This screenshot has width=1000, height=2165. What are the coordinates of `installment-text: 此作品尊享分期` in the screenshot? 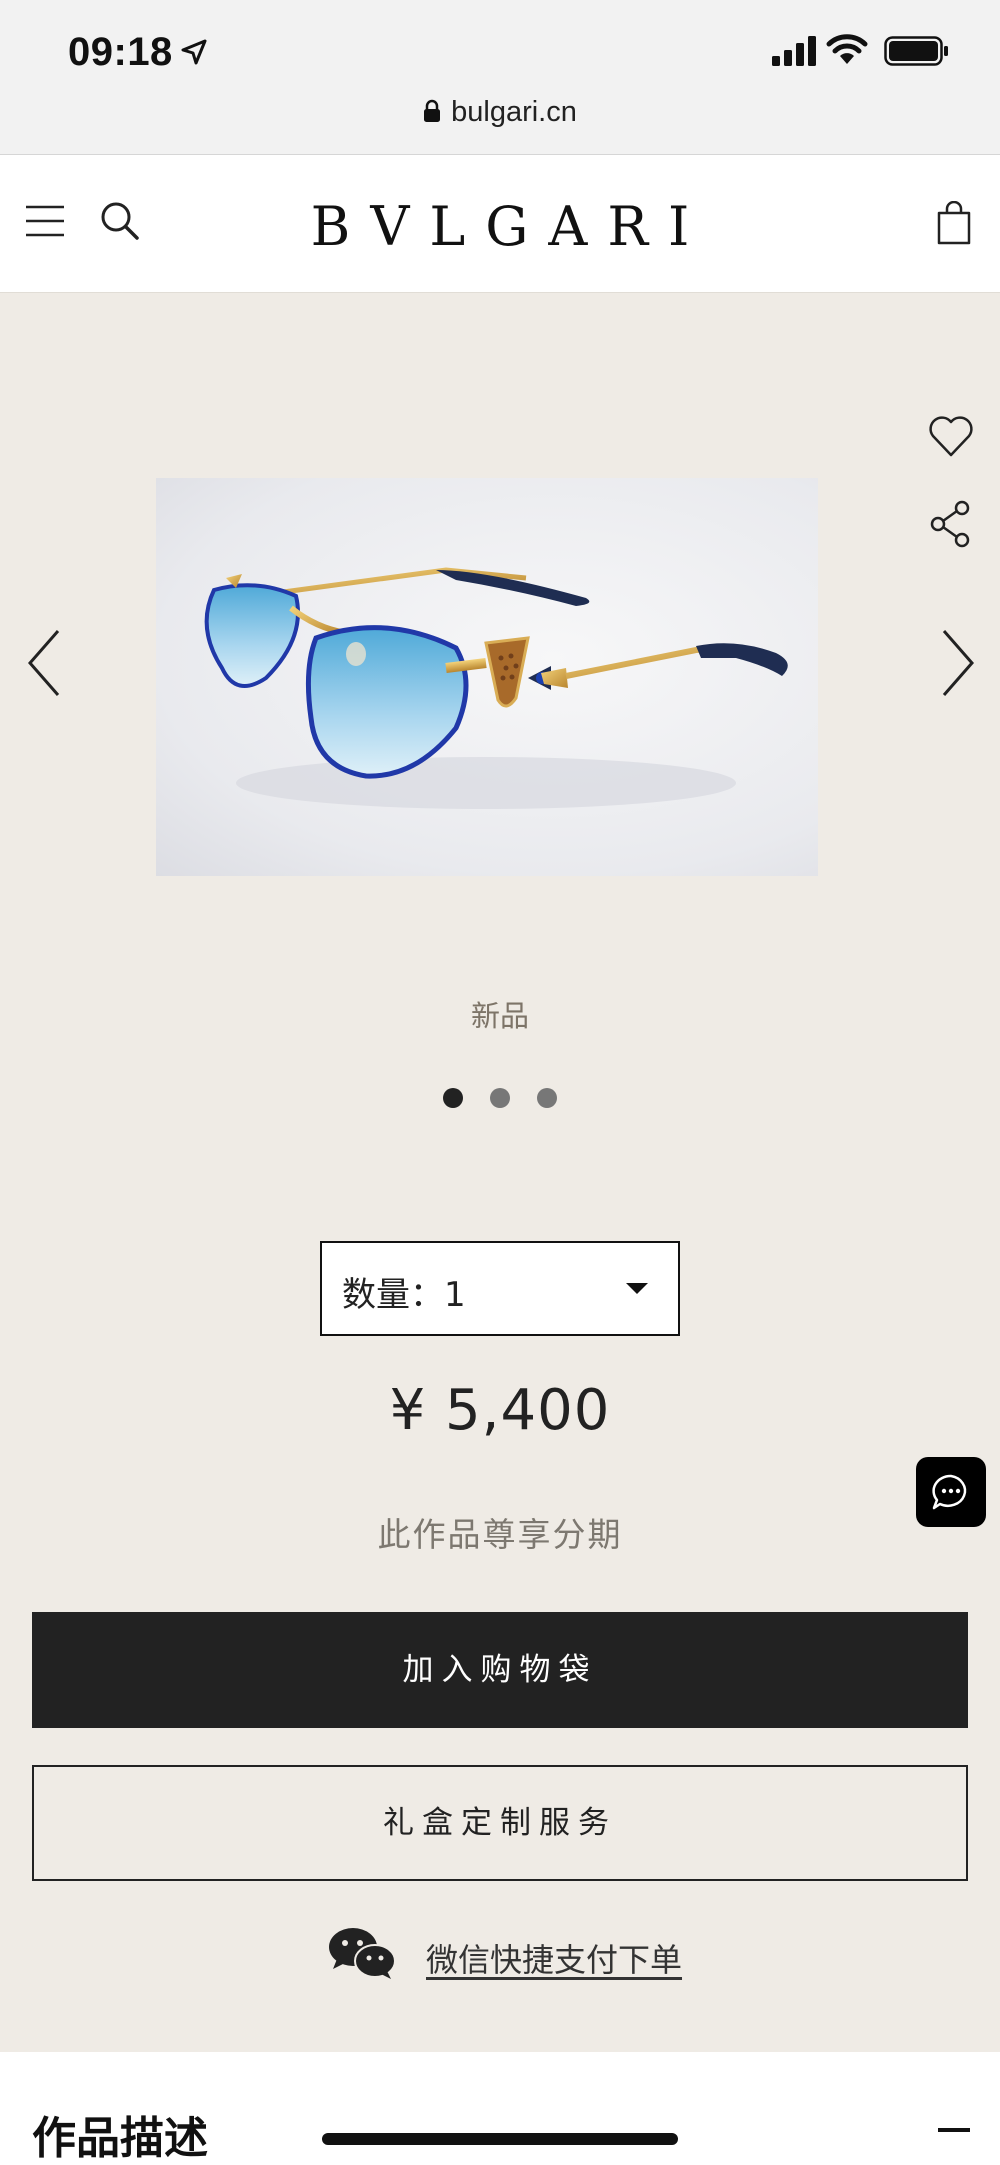 It's located at (500, 1532).